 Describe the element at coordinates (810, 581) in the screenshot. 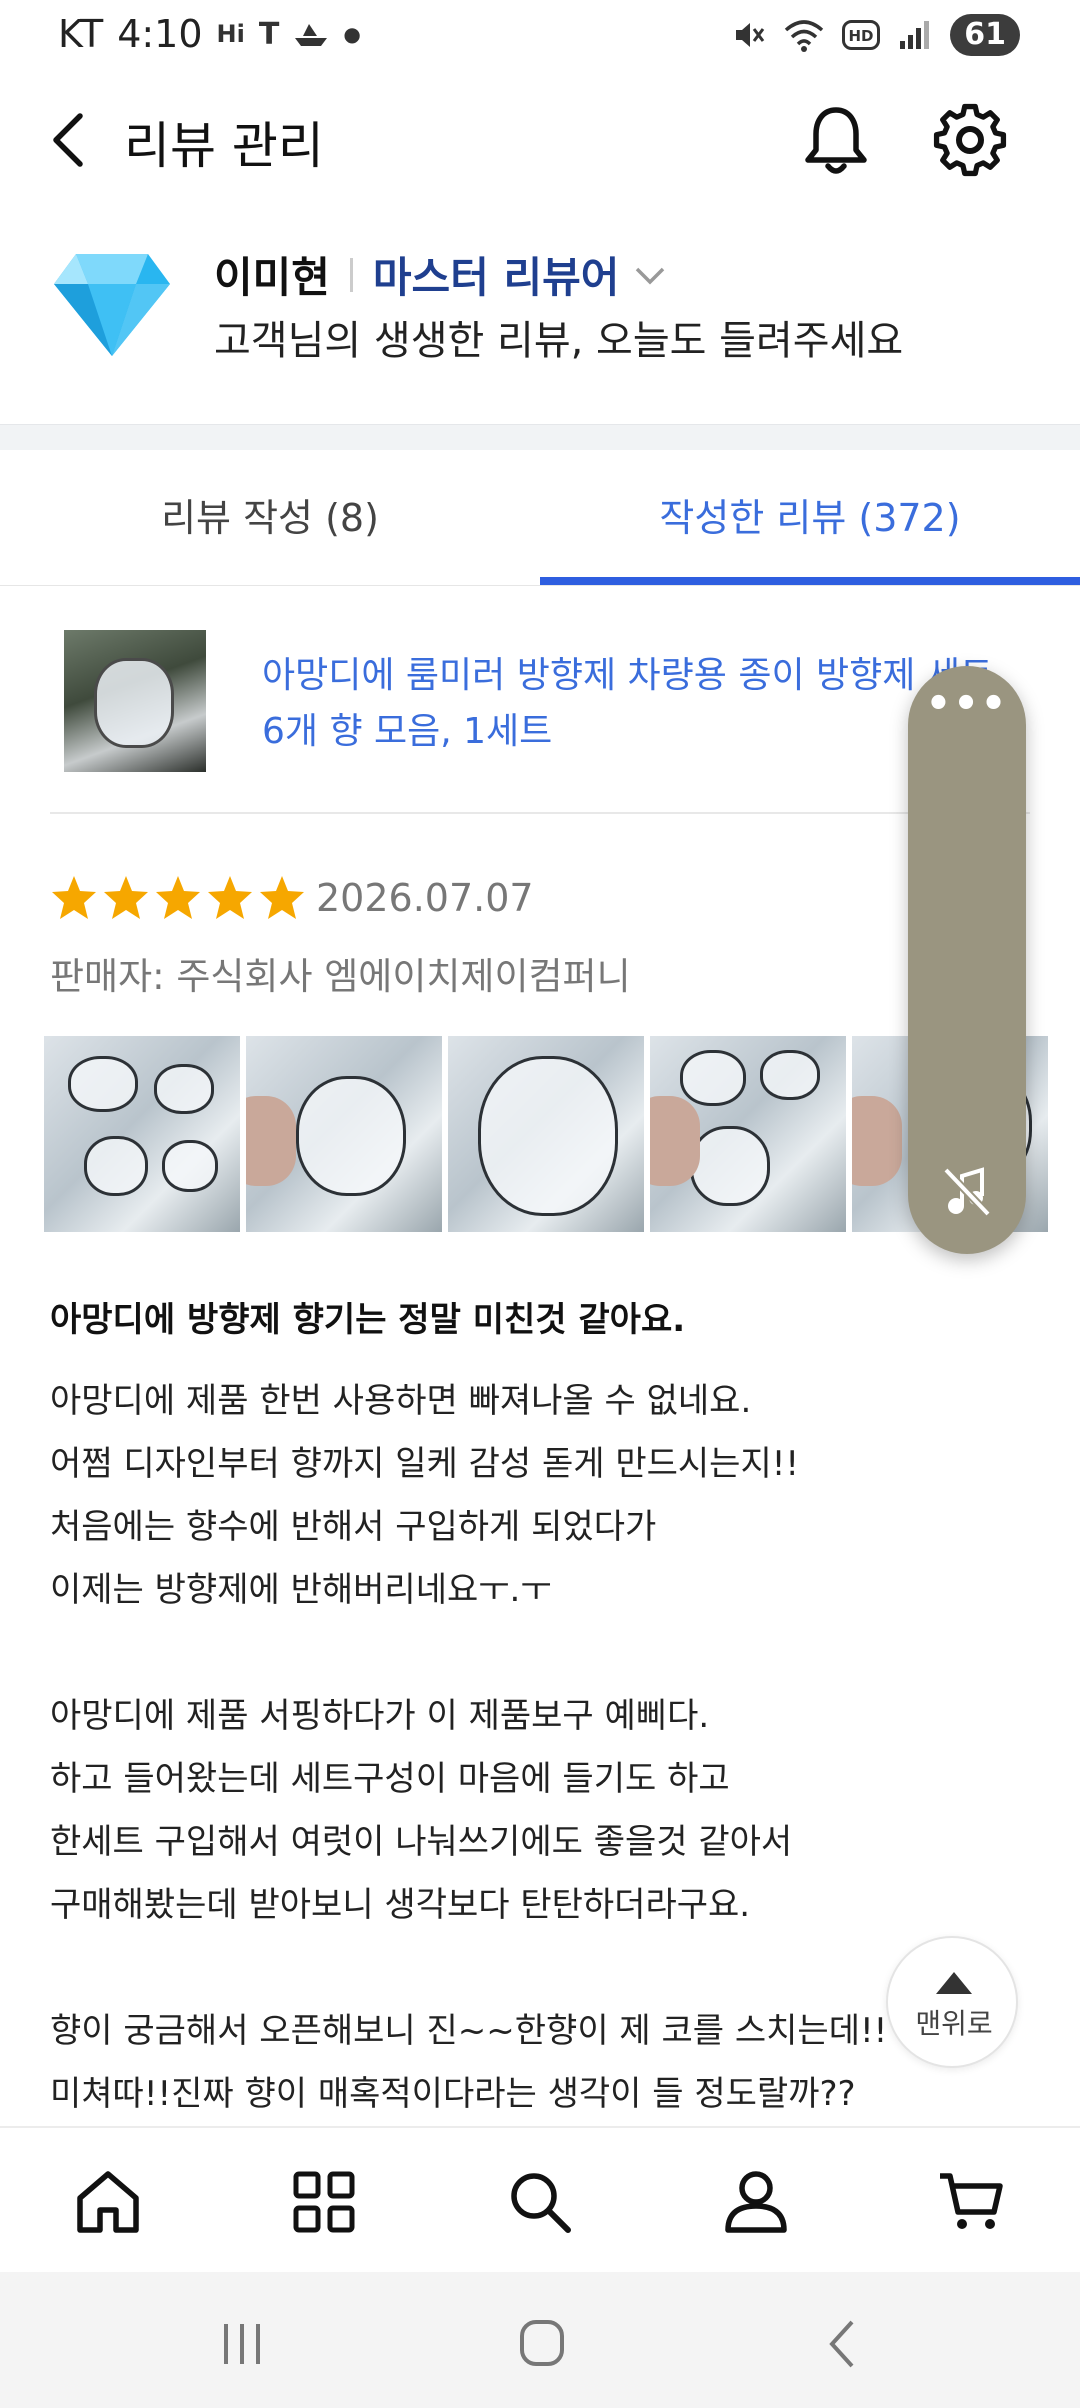

I see `active-tab-indicator` at that location.